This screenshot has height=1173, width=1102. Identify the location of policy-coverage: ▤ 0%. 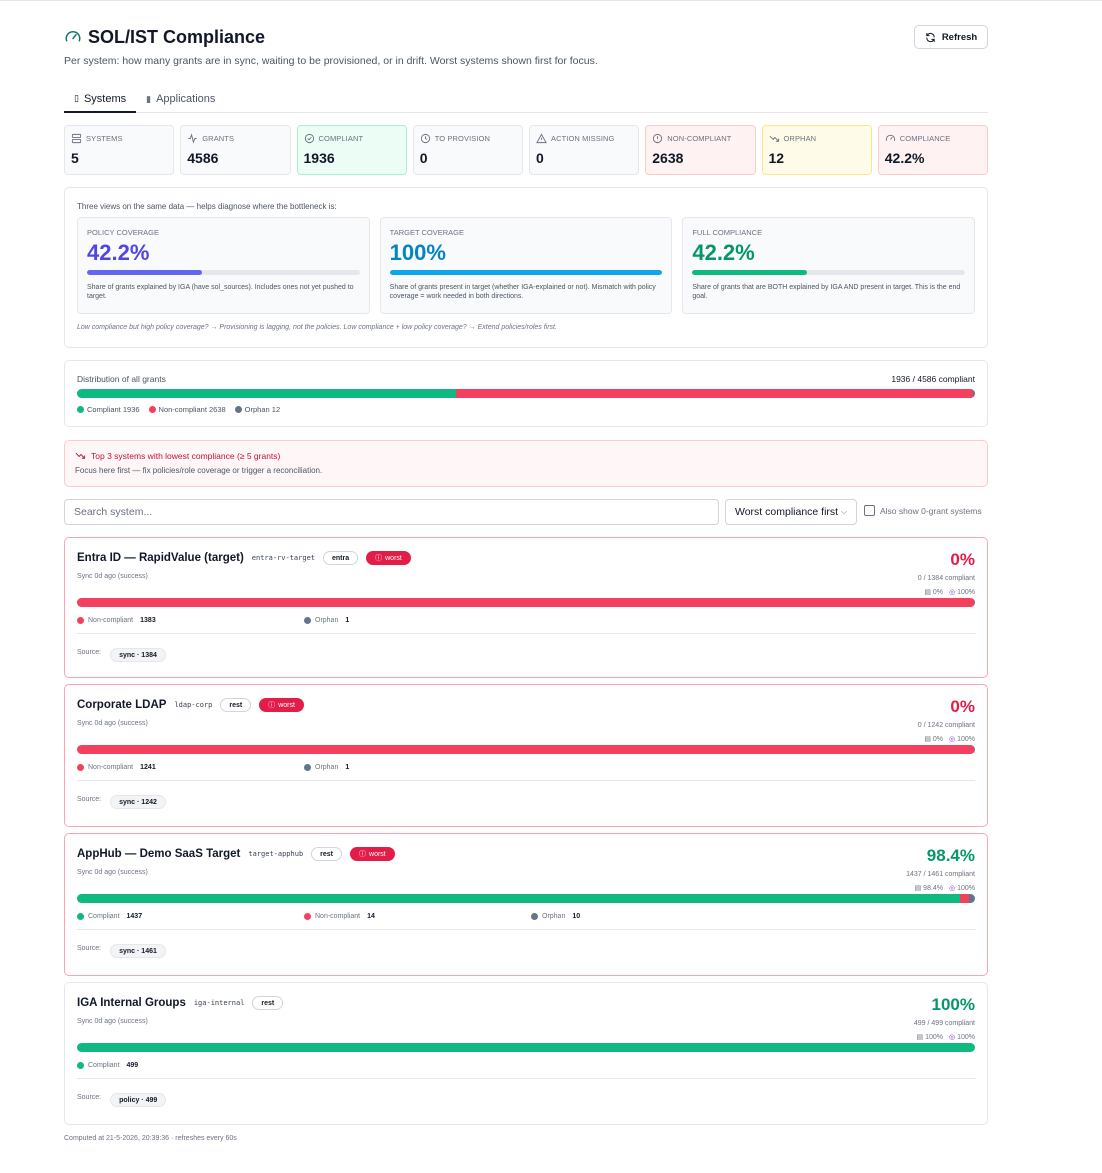
(933, 739).